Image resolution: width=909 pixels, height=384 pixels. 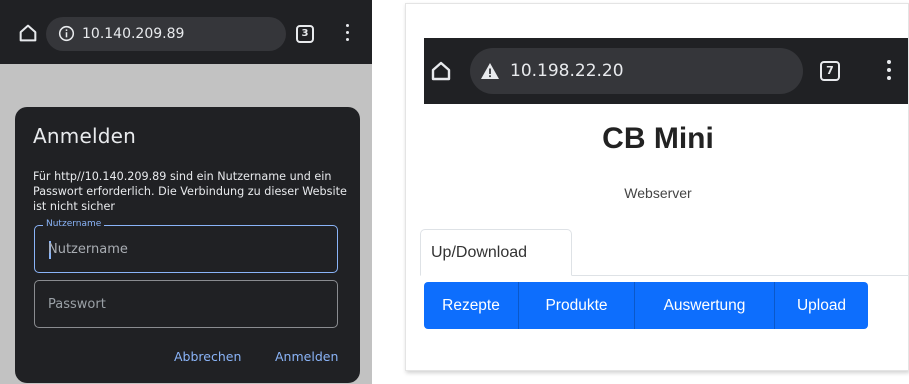 I want to click on browser-toolbar: 10.198.22.20 7, so click(x=666, y=71).